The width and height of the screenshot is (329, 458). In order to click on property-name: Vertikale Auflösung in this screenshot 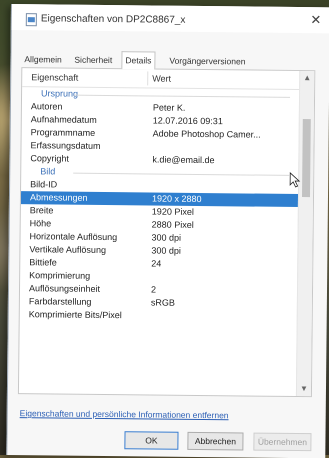, I will do `click(67, 250)`.